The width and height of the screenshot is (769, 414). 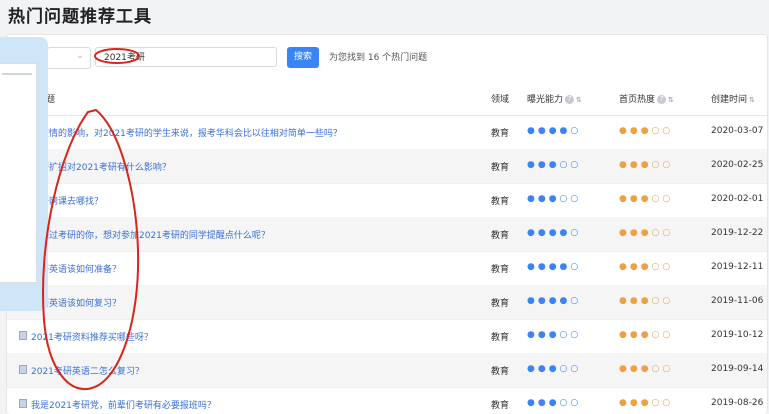 I want to click on date-cell: 2019-10-12, so click(x=737, y=335).